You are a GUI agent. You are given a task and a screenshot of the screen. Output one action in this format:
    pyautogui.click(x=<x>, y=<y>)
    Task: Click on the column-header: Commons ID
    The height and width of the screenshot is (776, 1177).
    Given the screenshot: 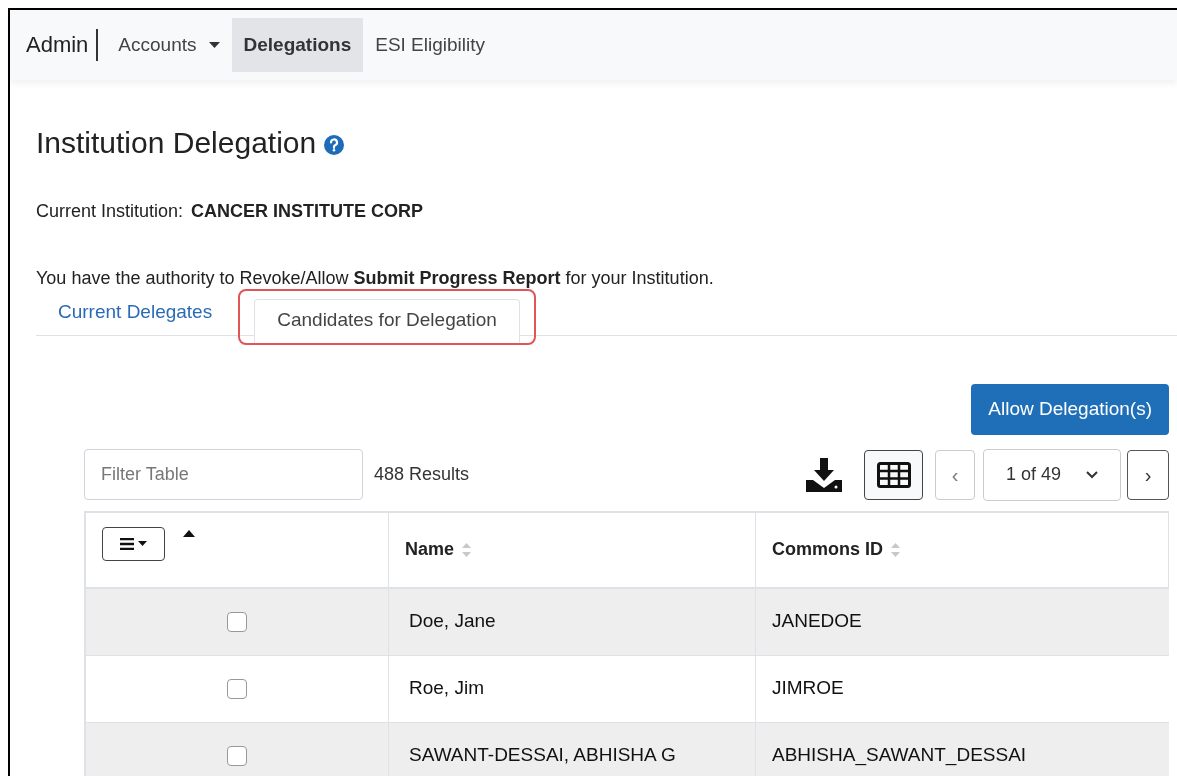 What is the action you would take?
    pyautogui.click(x=827, y=549)
    